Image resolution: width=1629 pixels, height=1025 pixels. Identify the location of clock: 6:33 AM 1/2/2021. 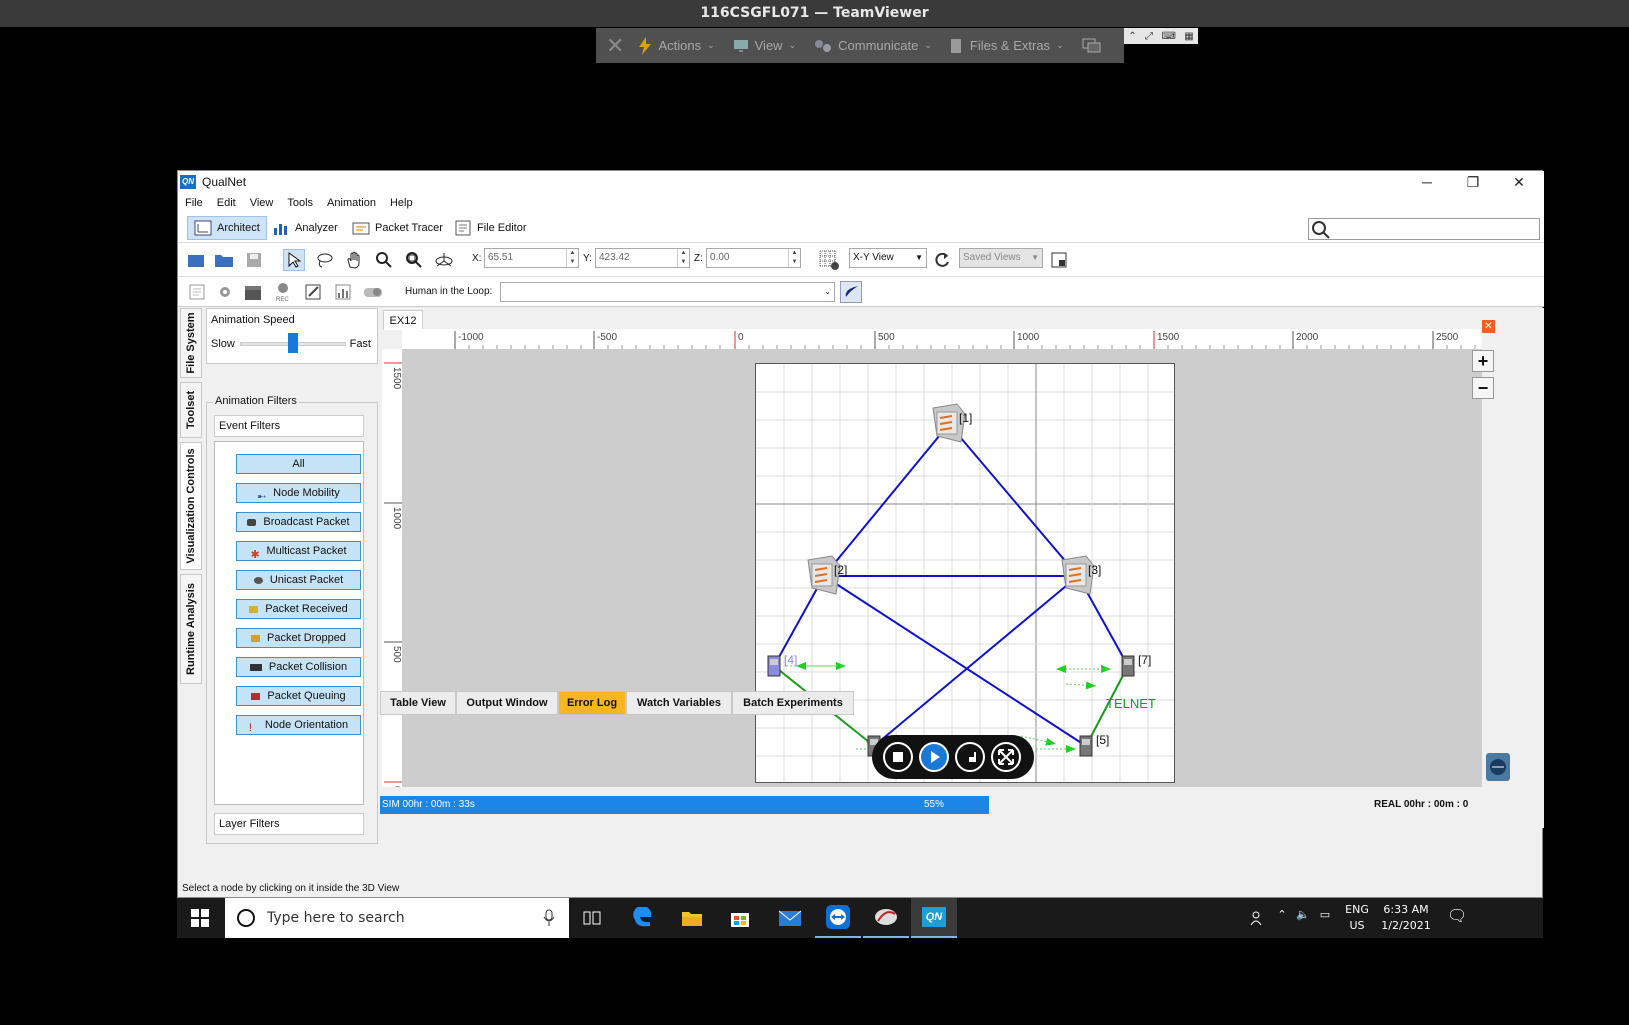
(1406, 918).